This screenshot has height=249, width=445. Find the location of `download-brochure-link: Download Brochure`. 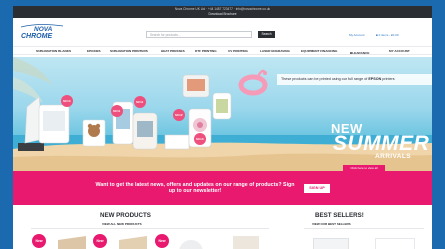

download-brochure-link: Download Brochure is located at coordinates (222, 14).